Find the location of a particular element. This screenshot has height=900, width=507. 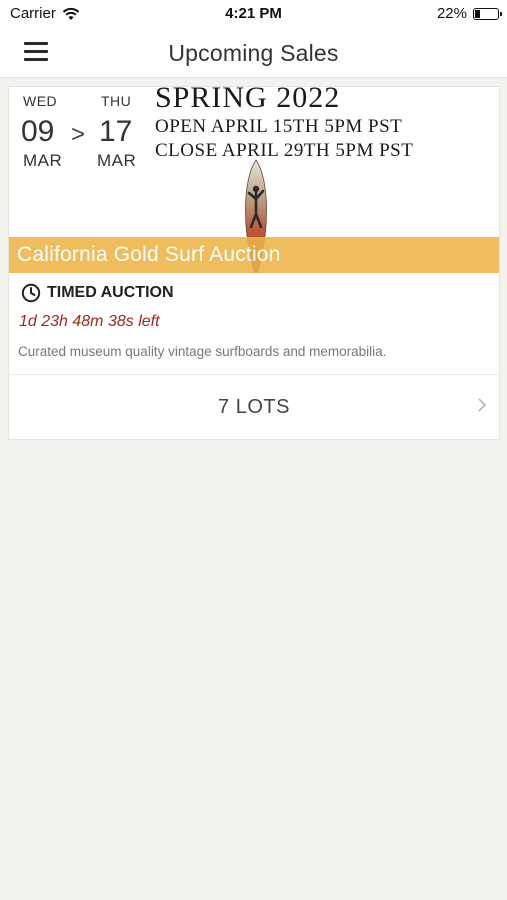

status-time: 4:21 PM is located at coordinates (253, 13).